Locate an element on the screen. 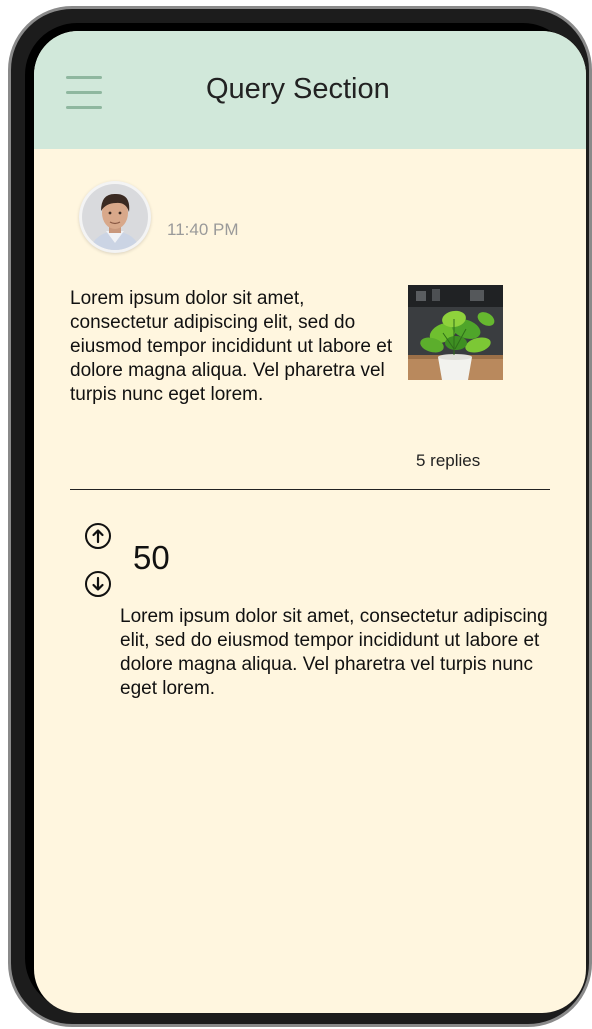  divider is located at coordinates (310, 489).